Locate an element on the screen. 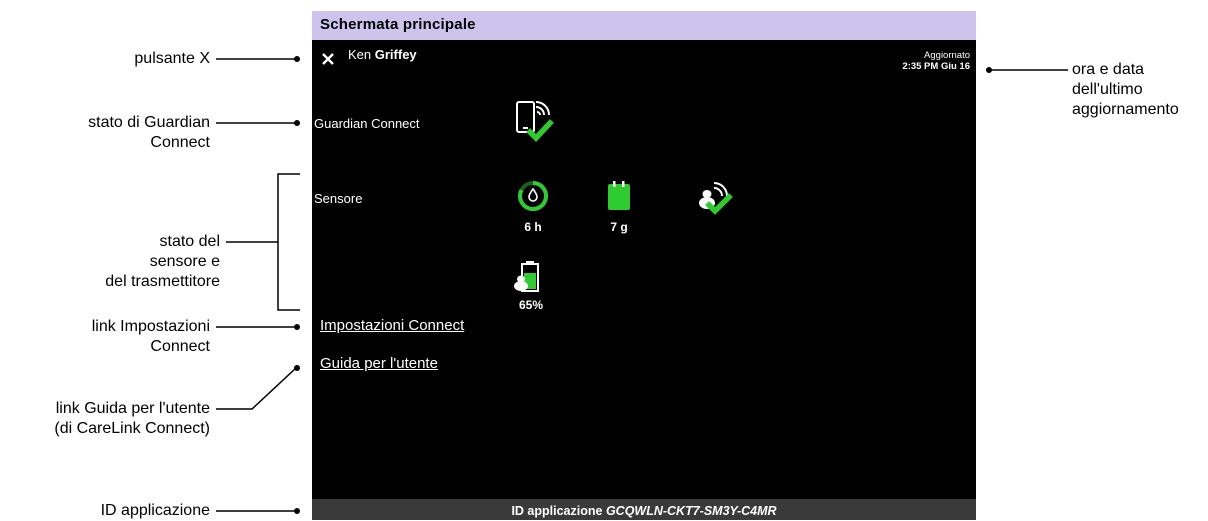 This screenshot has height=521, width=1208. sensor-life-status is located at coordinates (533, 198).